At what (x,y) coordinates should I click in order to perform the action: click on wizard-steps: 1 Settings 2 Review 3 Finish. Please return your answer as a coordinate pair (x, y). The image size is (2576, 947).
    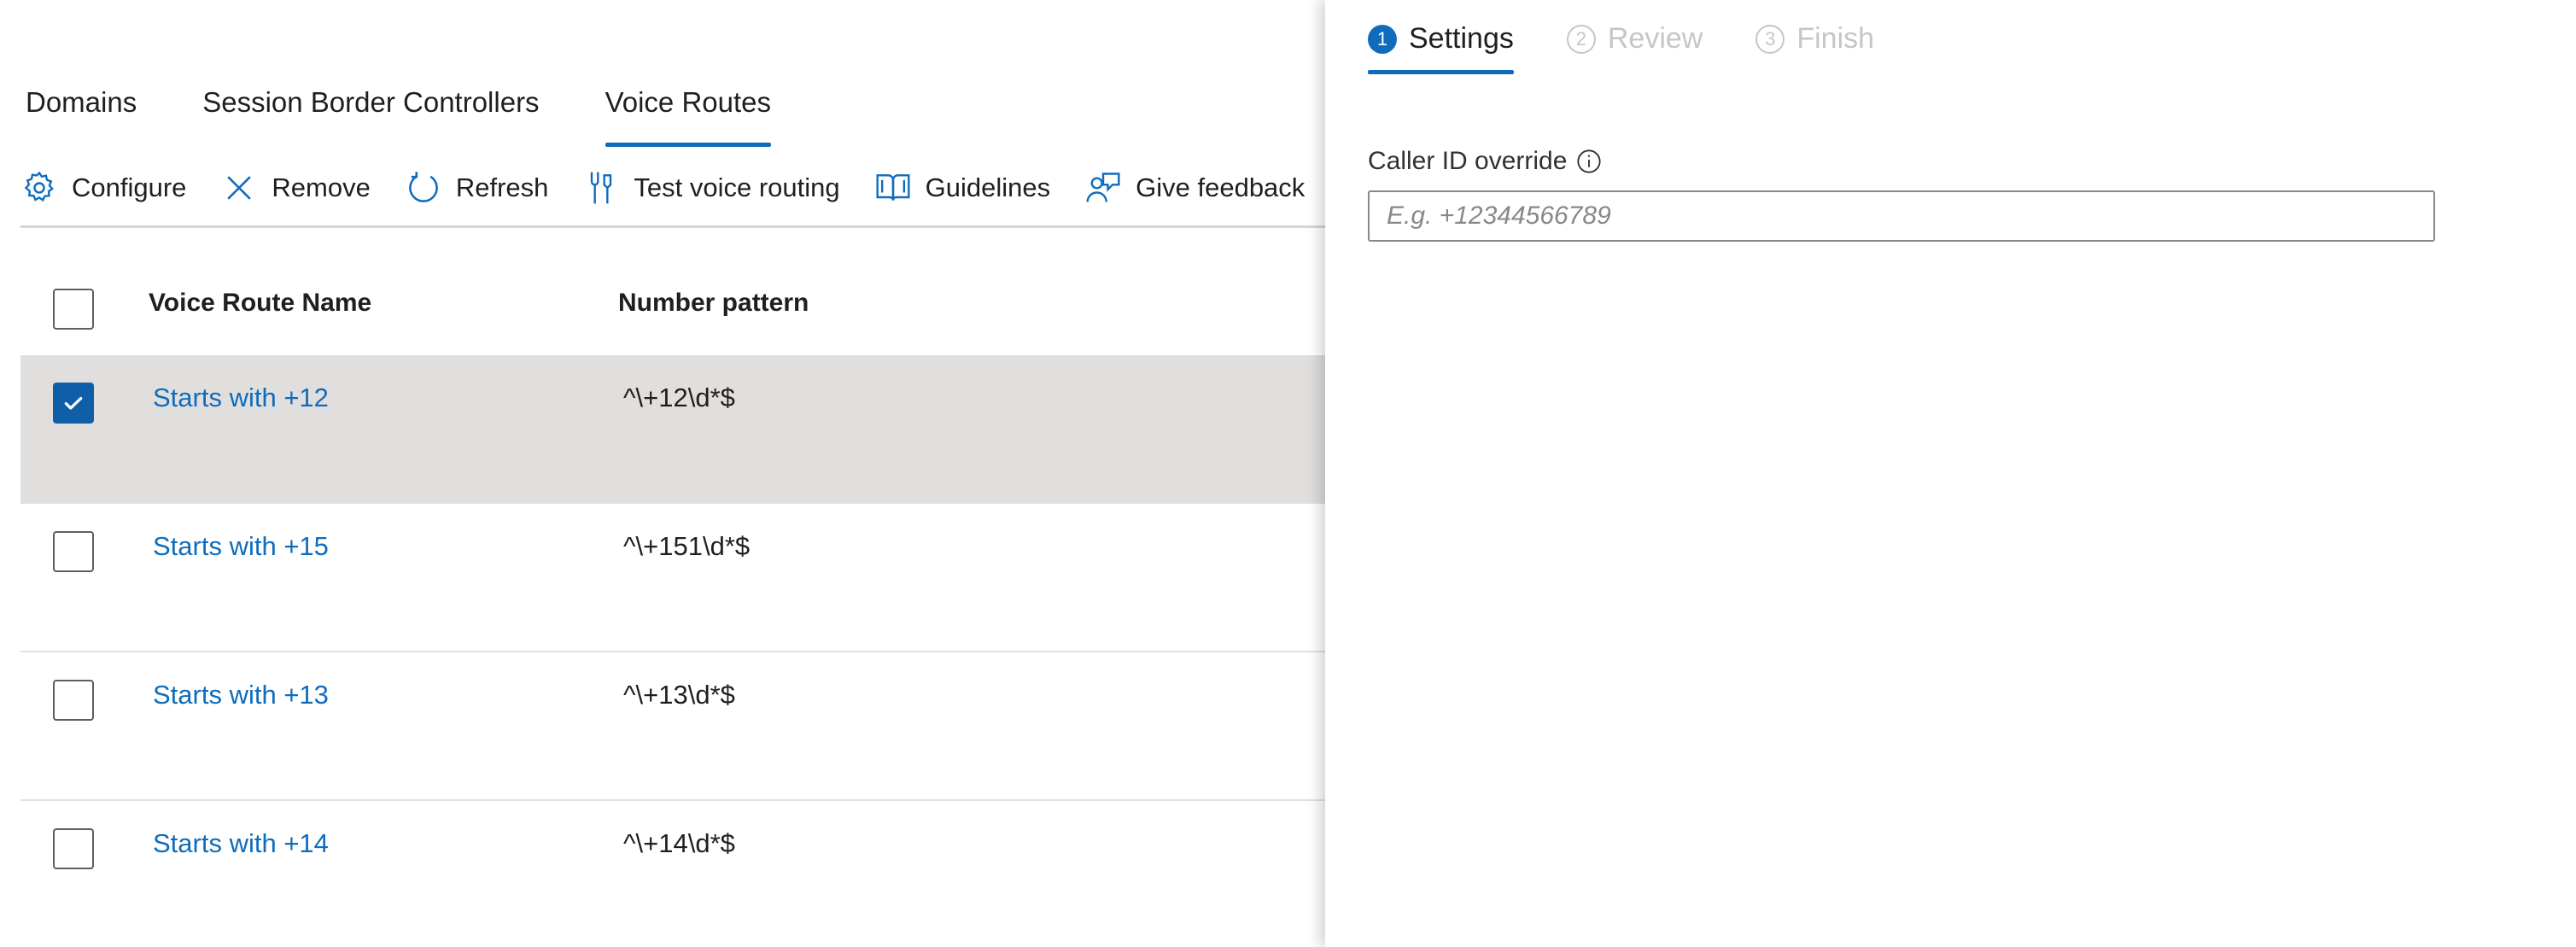
    Looking at the image, I should click on (1647, 48).